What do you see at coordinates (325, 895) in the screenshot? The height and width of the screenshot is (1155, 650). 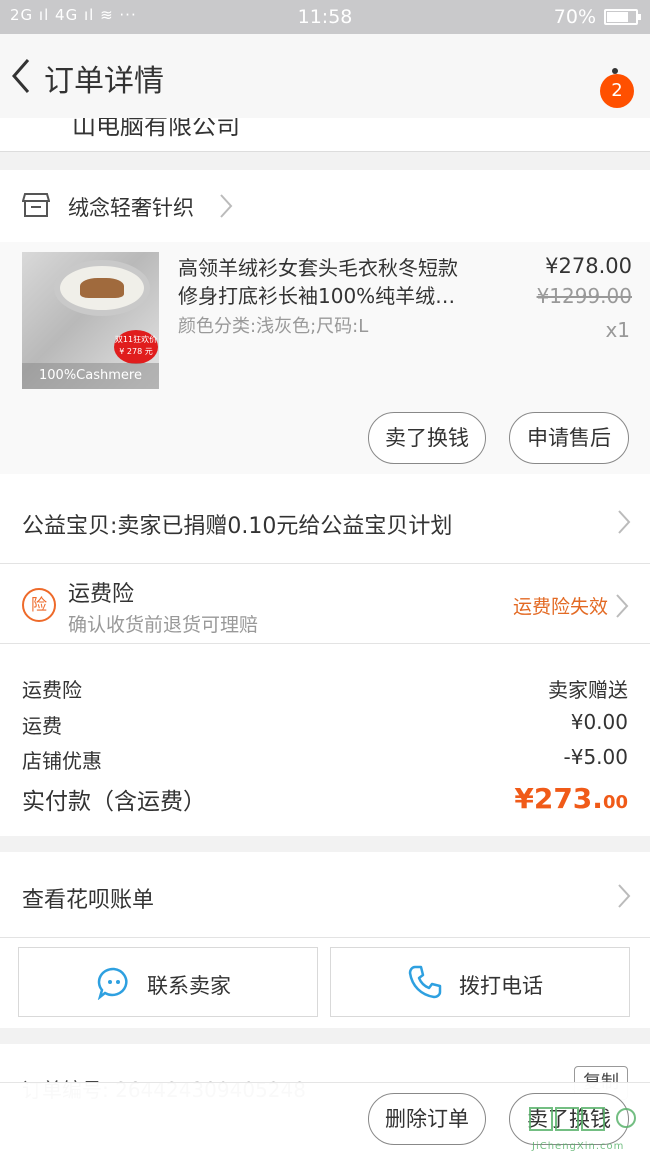 I see `huabei-bill-row: 查看花呗账单` at bounding box center [325, 895].